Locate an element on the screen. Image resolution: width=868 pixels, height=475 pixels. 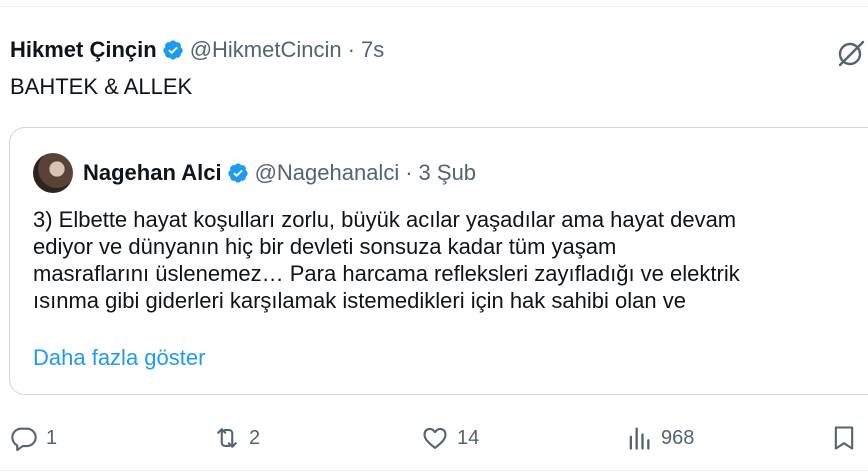
bookmark-icon is located at coordinates (844, 438).